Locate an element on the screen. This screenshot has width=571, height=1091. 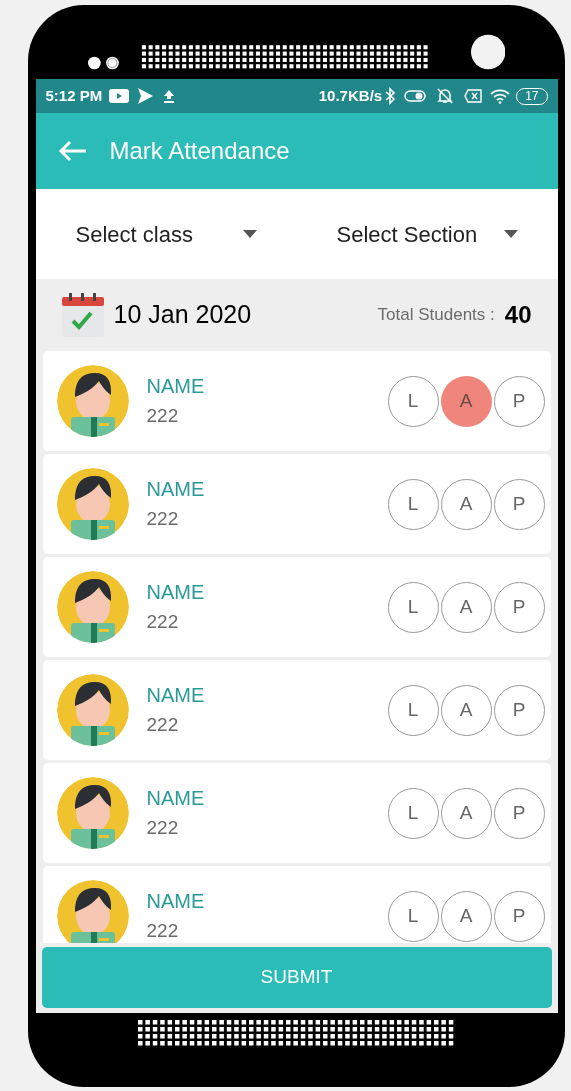
toggle-icon is located at coordinates (416, 96).